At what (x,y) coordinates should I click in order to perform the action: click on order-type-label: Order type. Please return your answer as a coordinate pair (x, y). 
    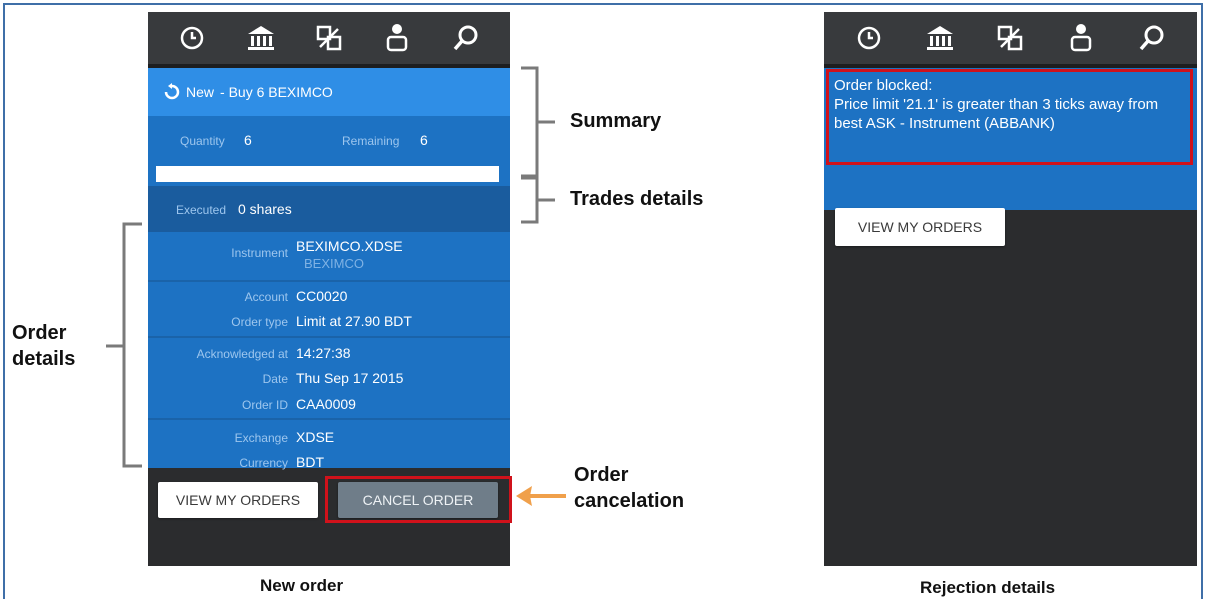
    Looking at the image, I should click on (259, 322).